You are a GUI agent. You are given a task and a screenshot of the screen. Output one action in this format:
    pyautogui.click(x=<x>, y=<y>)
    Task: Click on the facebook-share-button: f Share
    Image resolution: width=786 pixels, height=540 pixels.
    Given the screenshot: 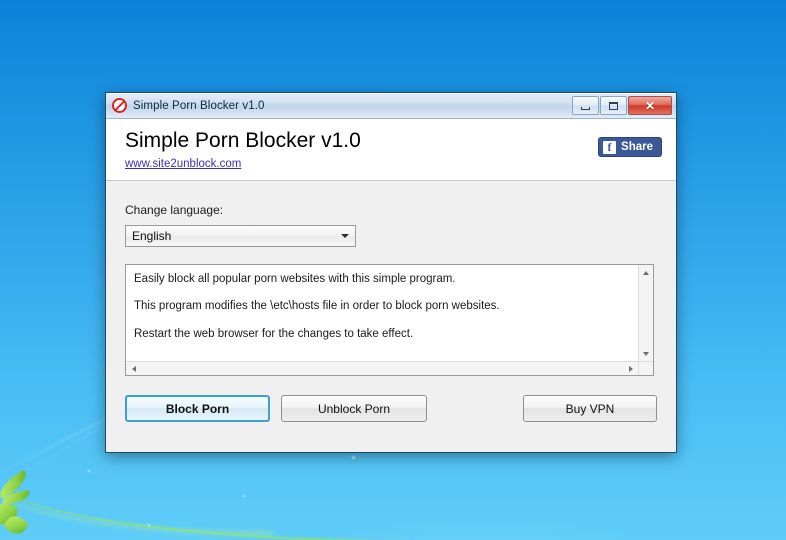 What is the action you would take?
    pyautogui.click(x=630, y=147)
    